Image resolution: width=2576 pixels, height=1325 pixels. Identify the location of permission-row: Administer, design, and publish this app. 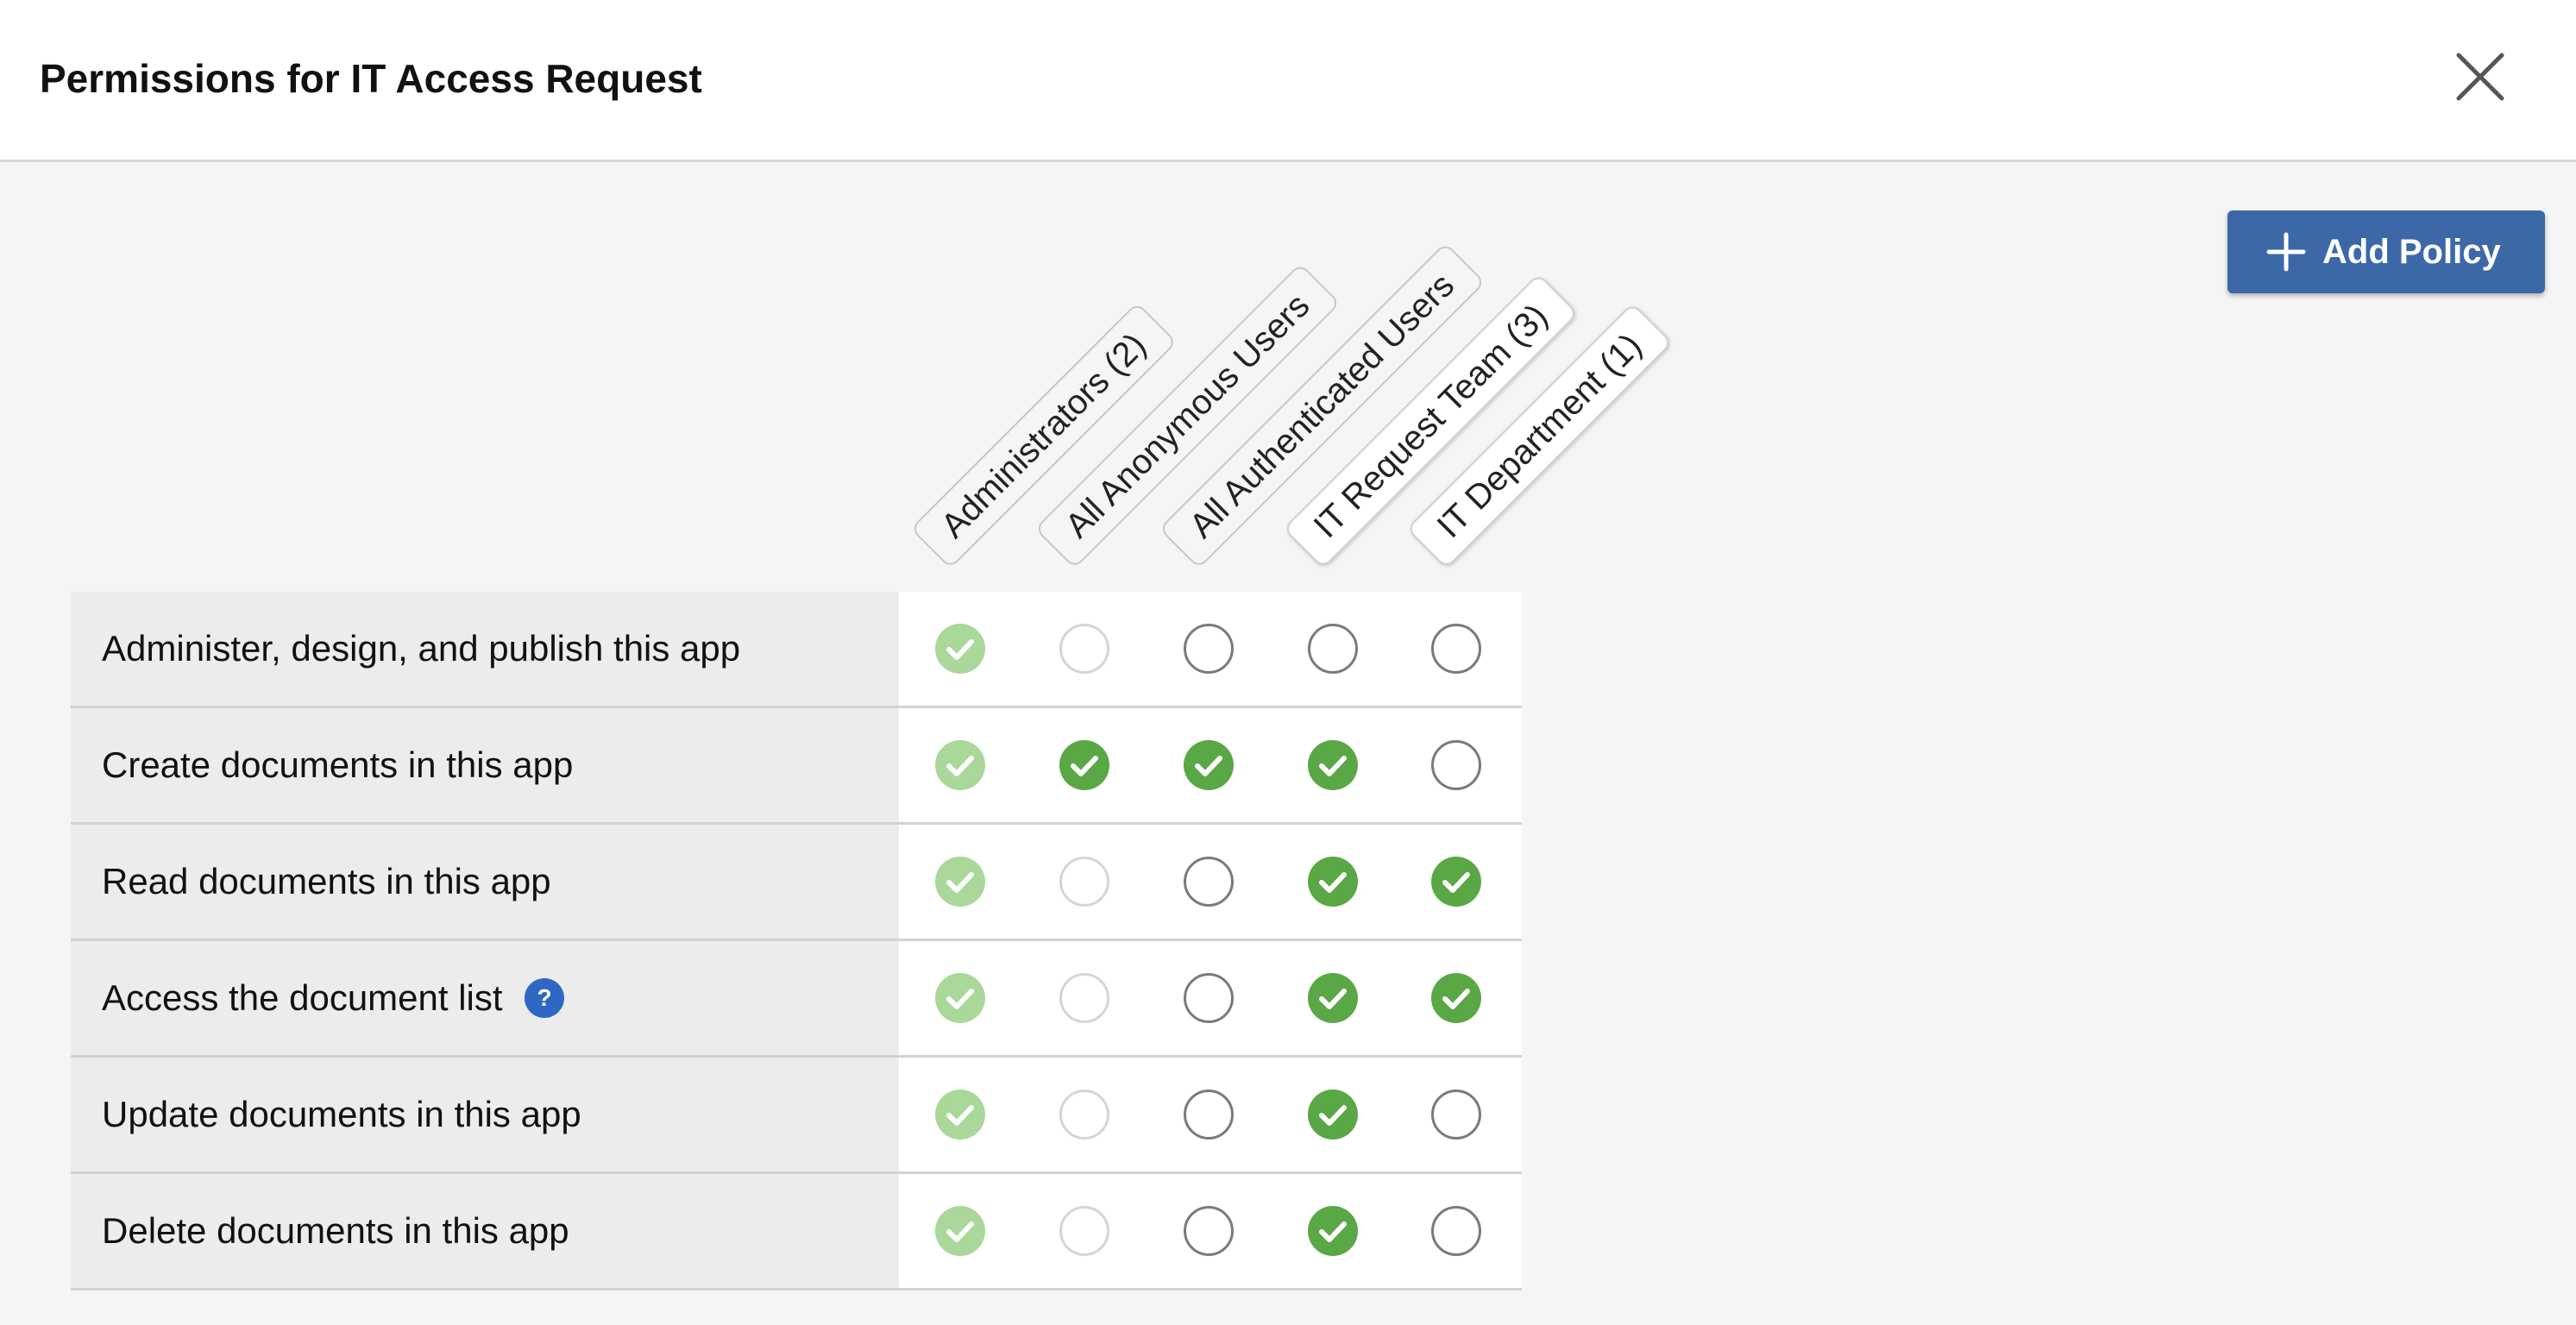
(796, 650).